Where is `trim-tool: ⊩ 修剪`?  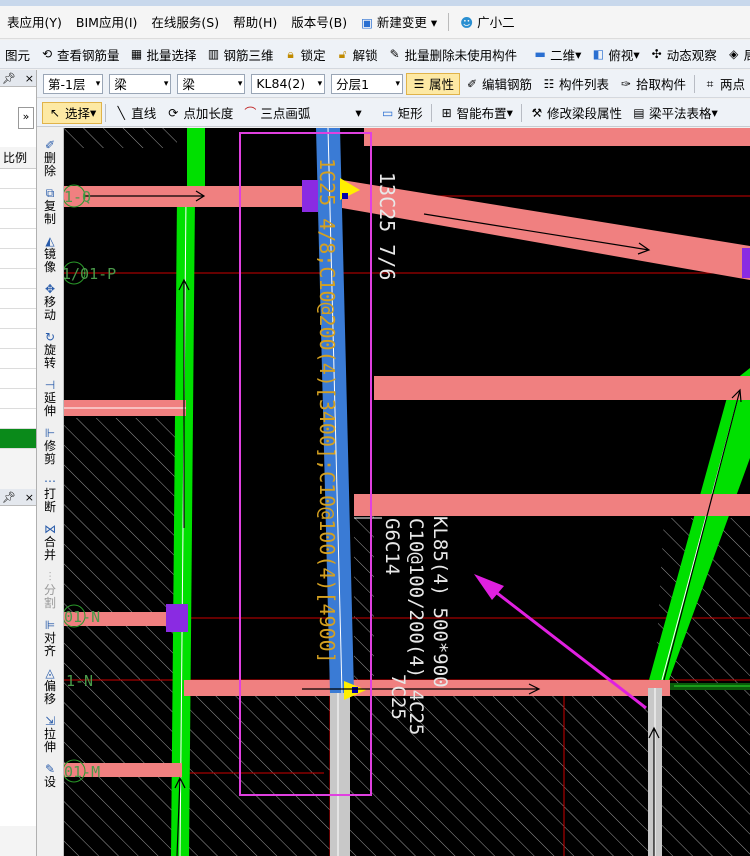 trim-tool: ⊩ 修剪 is located at coordinates (50, 446).